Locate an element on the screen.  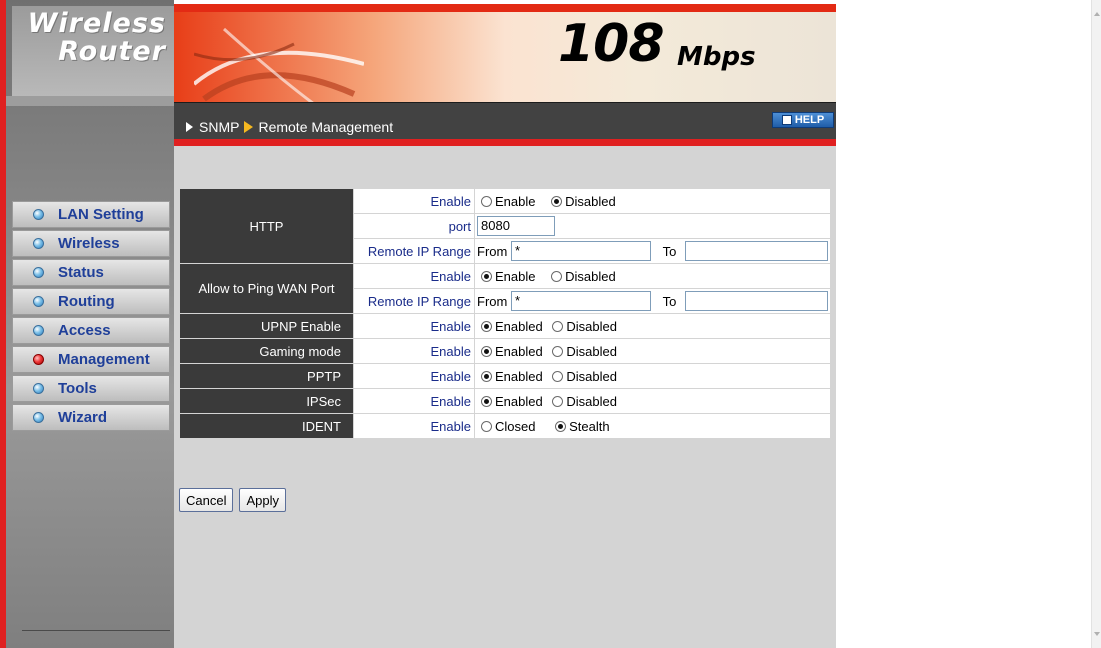
http-enable-options: Enable Disabled is located at coordinates (652, 201).